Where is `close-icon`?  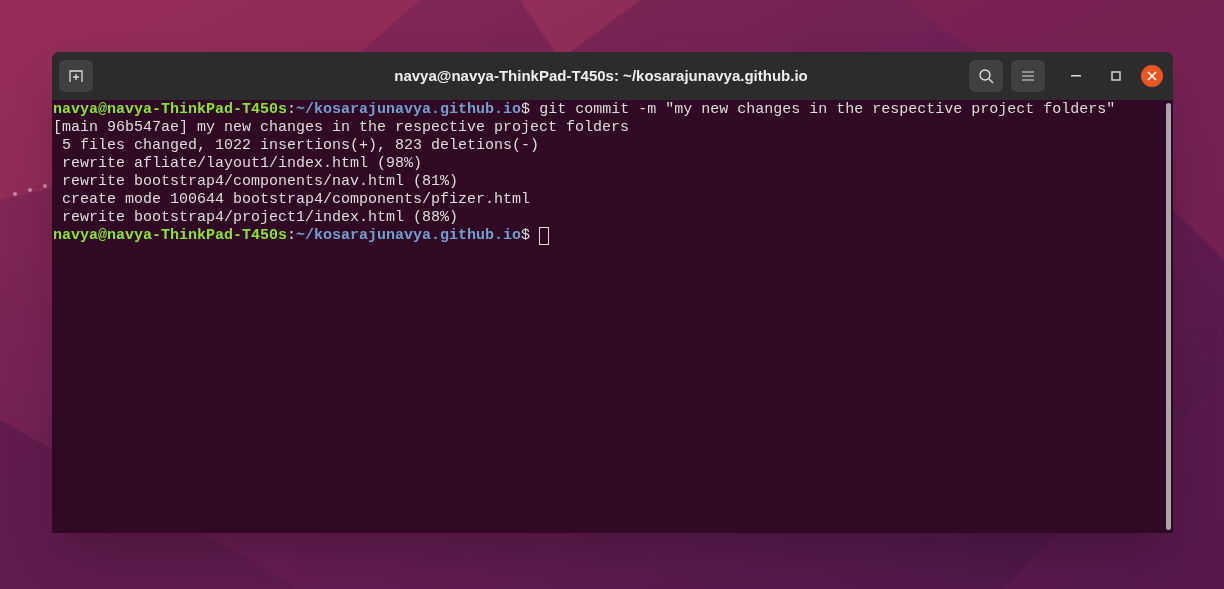
close-icon is located at coordinates (1152, 76).